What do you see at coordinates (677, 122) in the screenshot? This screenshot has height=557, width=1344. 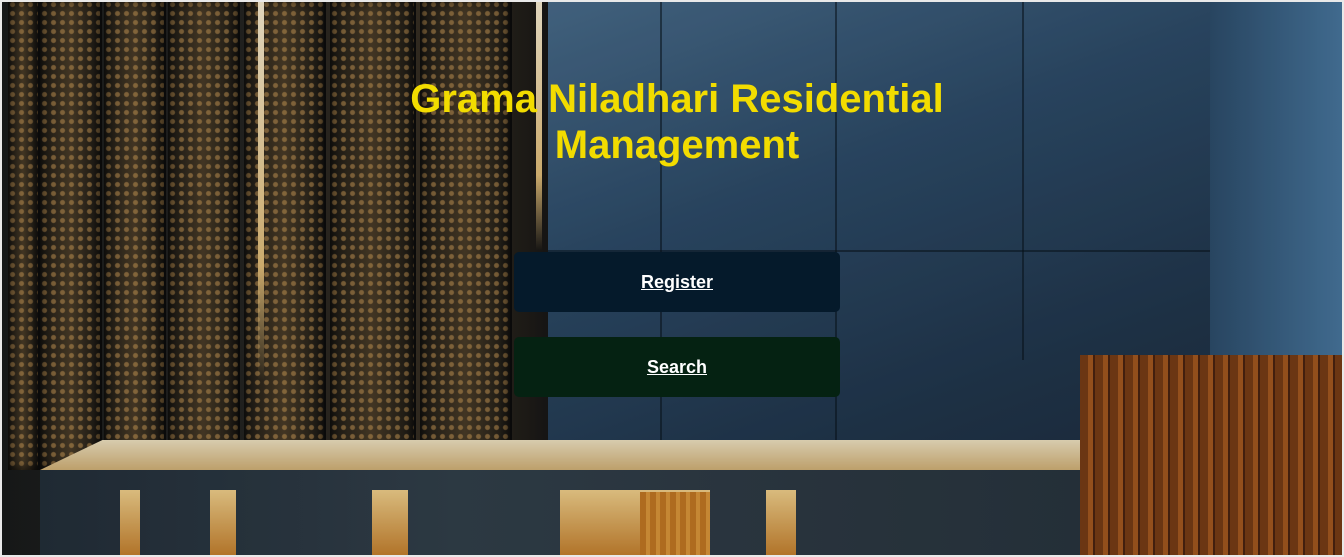 I see `page-title: Grama Niladhari Residential Management` at bounding box center [677, 122].